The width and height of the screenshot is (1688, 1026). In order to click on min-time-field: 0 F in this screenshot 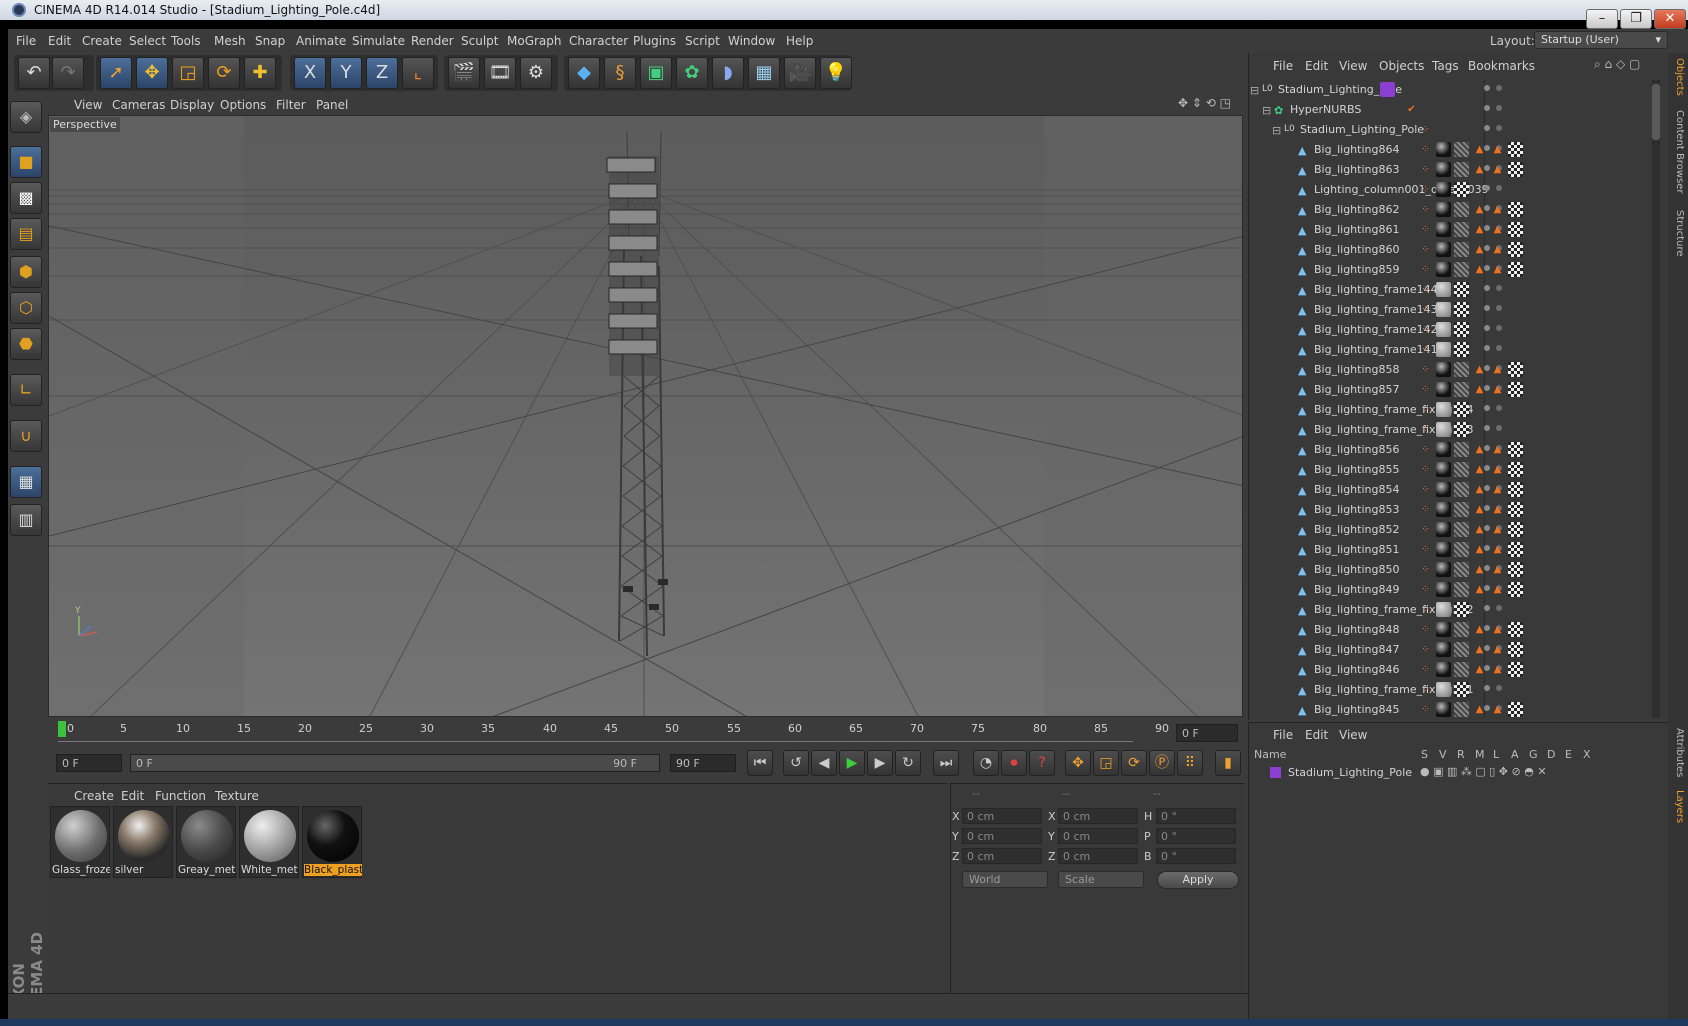, I will do `click(89, 763)`.